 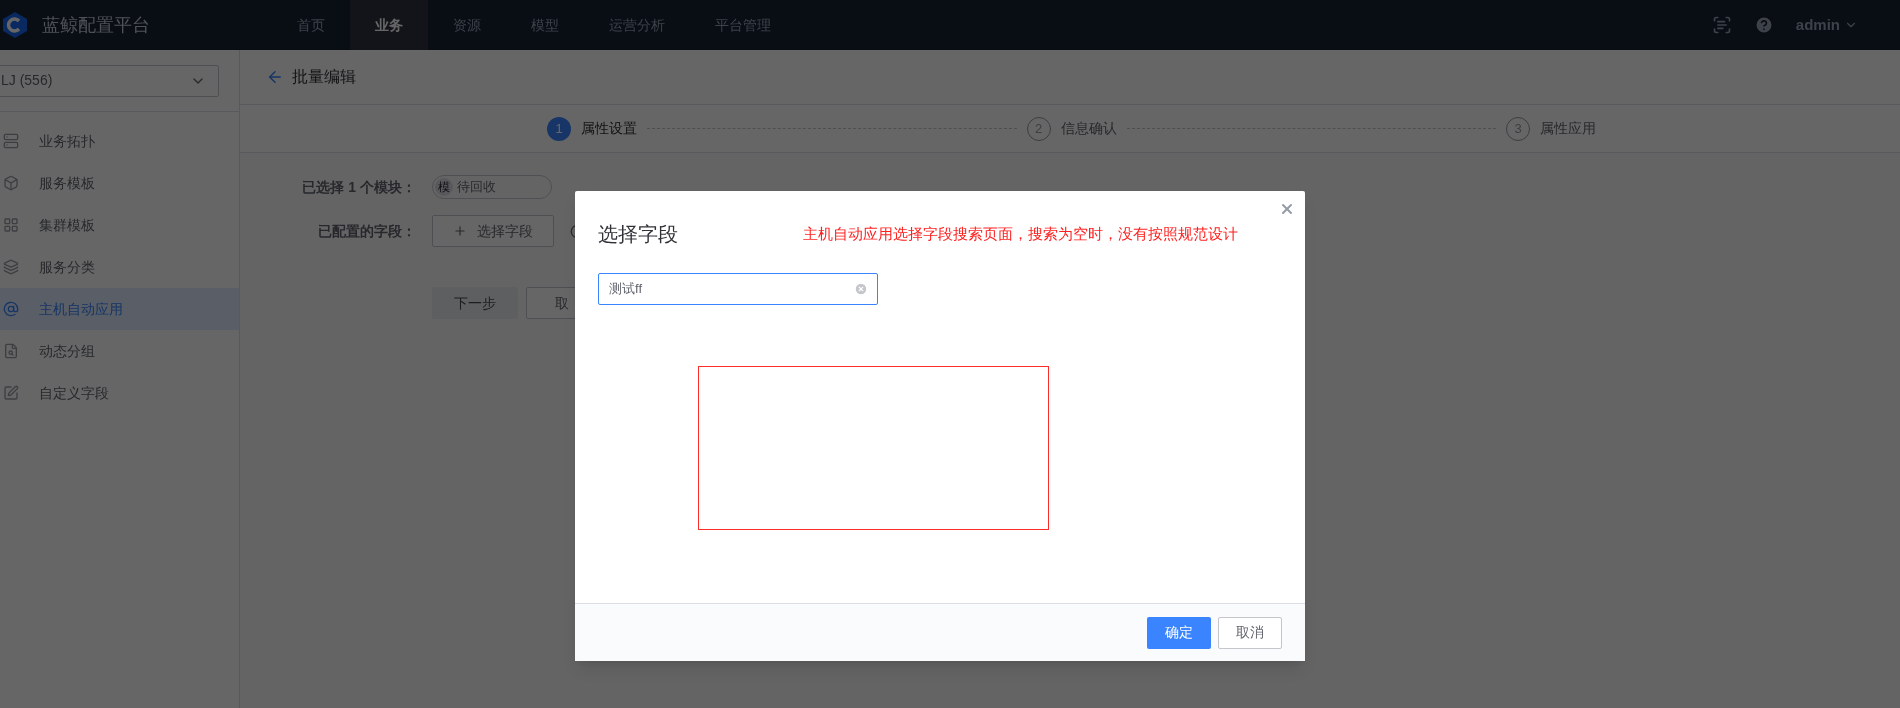 I want to click on step-number: 1, so click(x=559, y=128).